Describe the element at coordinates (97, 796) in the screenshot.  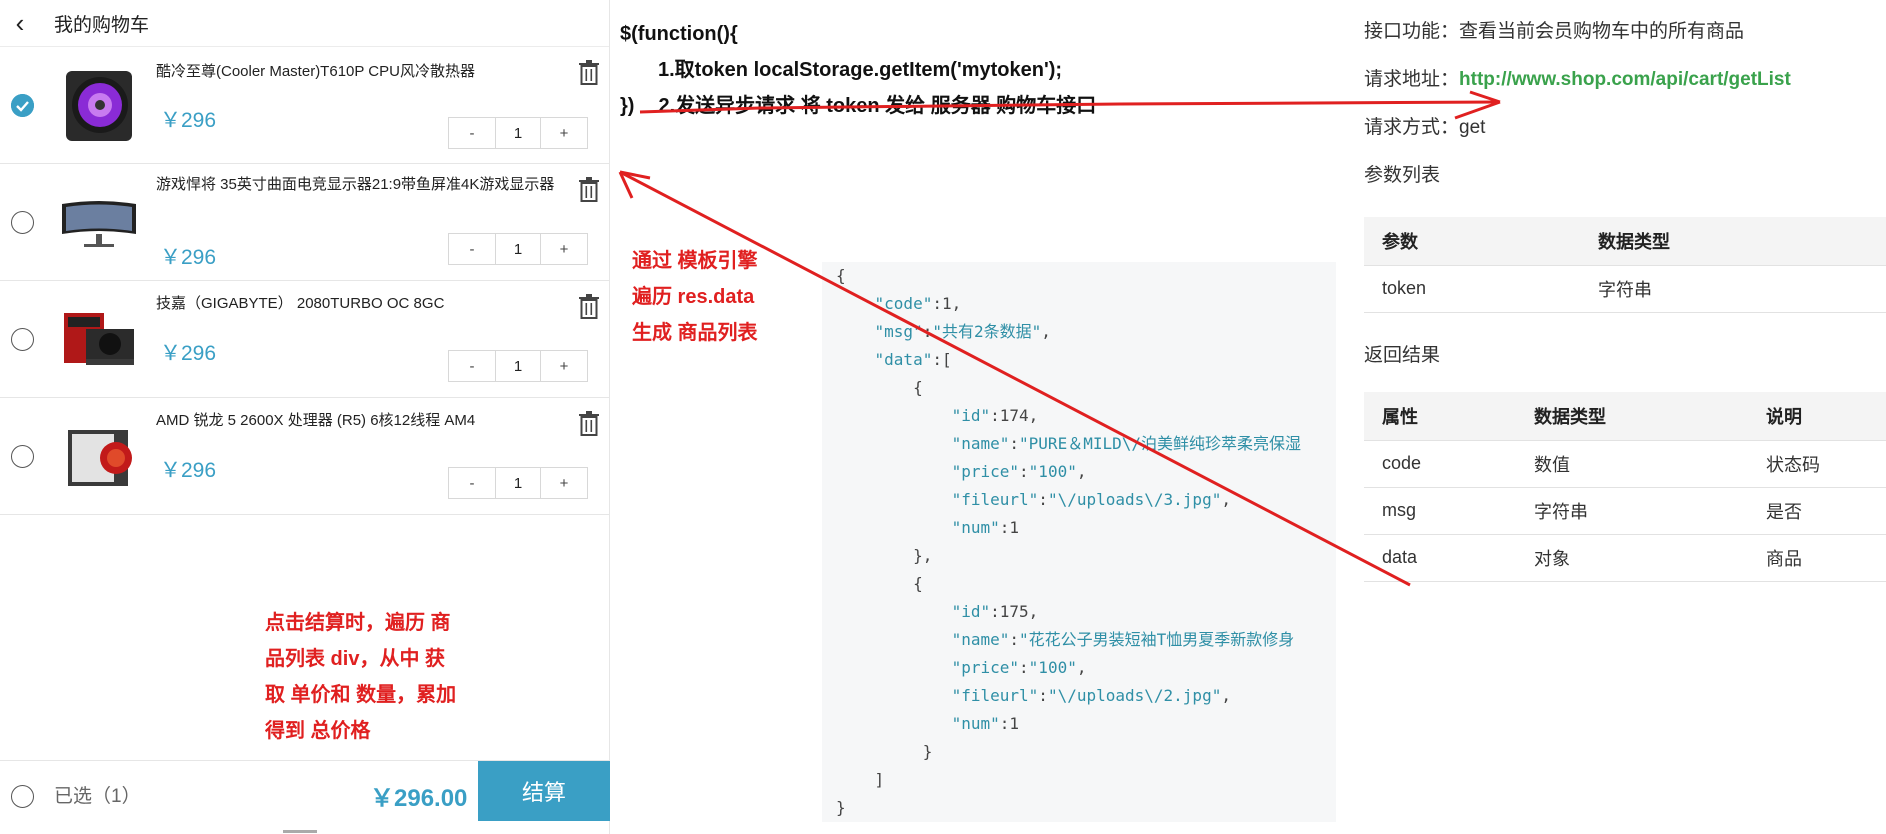
I see `selected-count: 已选（1）` at that location.